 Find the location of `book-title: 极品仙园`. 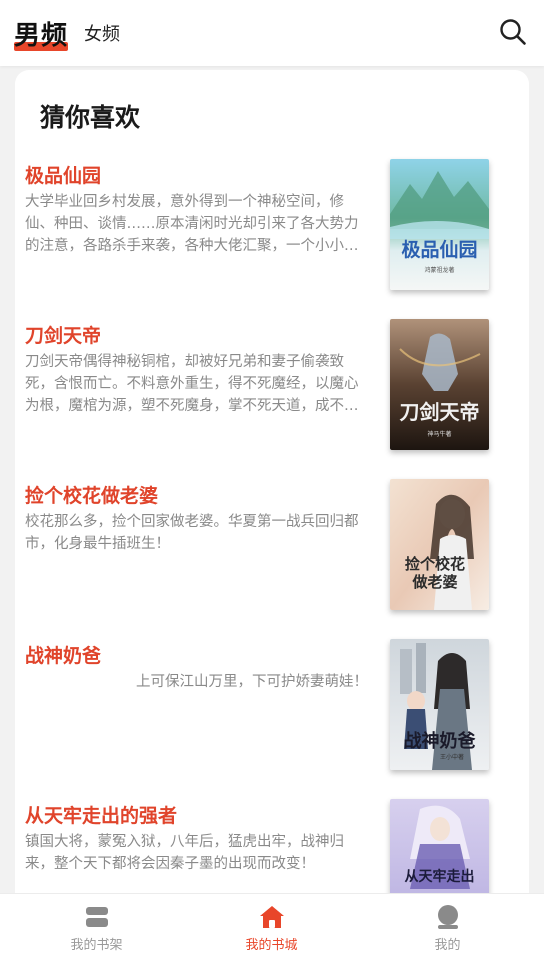

book-title: 极品仙园 is located at coordinates (63, 176).